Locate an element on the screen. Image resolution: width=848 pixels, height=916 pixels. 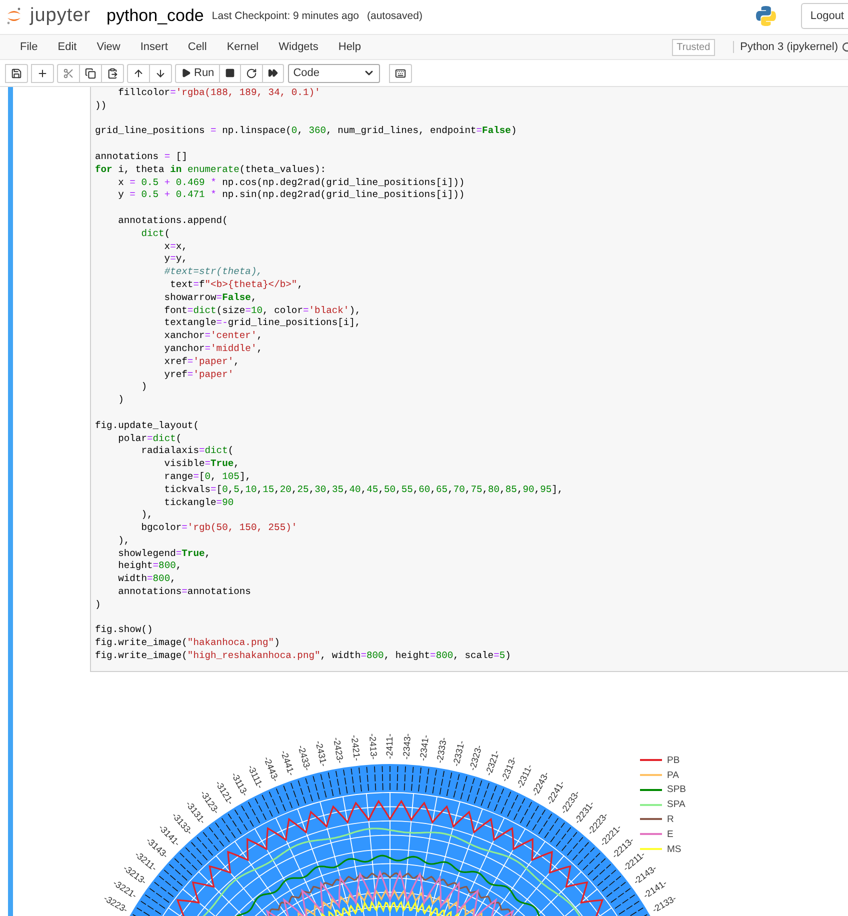
code-line: annotations=annotations is located at coordinates (184, 592).